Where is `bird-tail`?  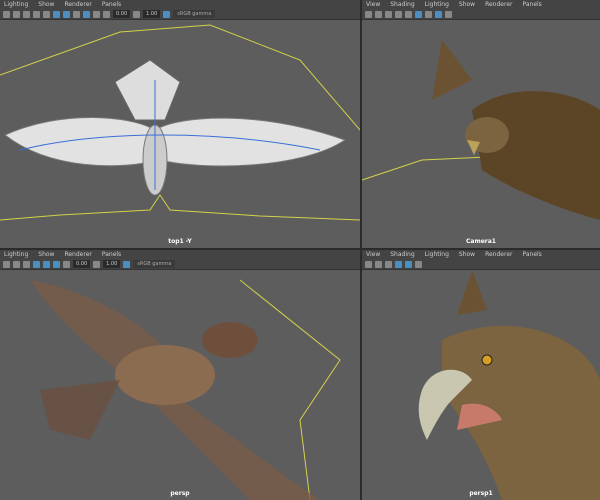 bird-tail is located at coordinates (147, 90).